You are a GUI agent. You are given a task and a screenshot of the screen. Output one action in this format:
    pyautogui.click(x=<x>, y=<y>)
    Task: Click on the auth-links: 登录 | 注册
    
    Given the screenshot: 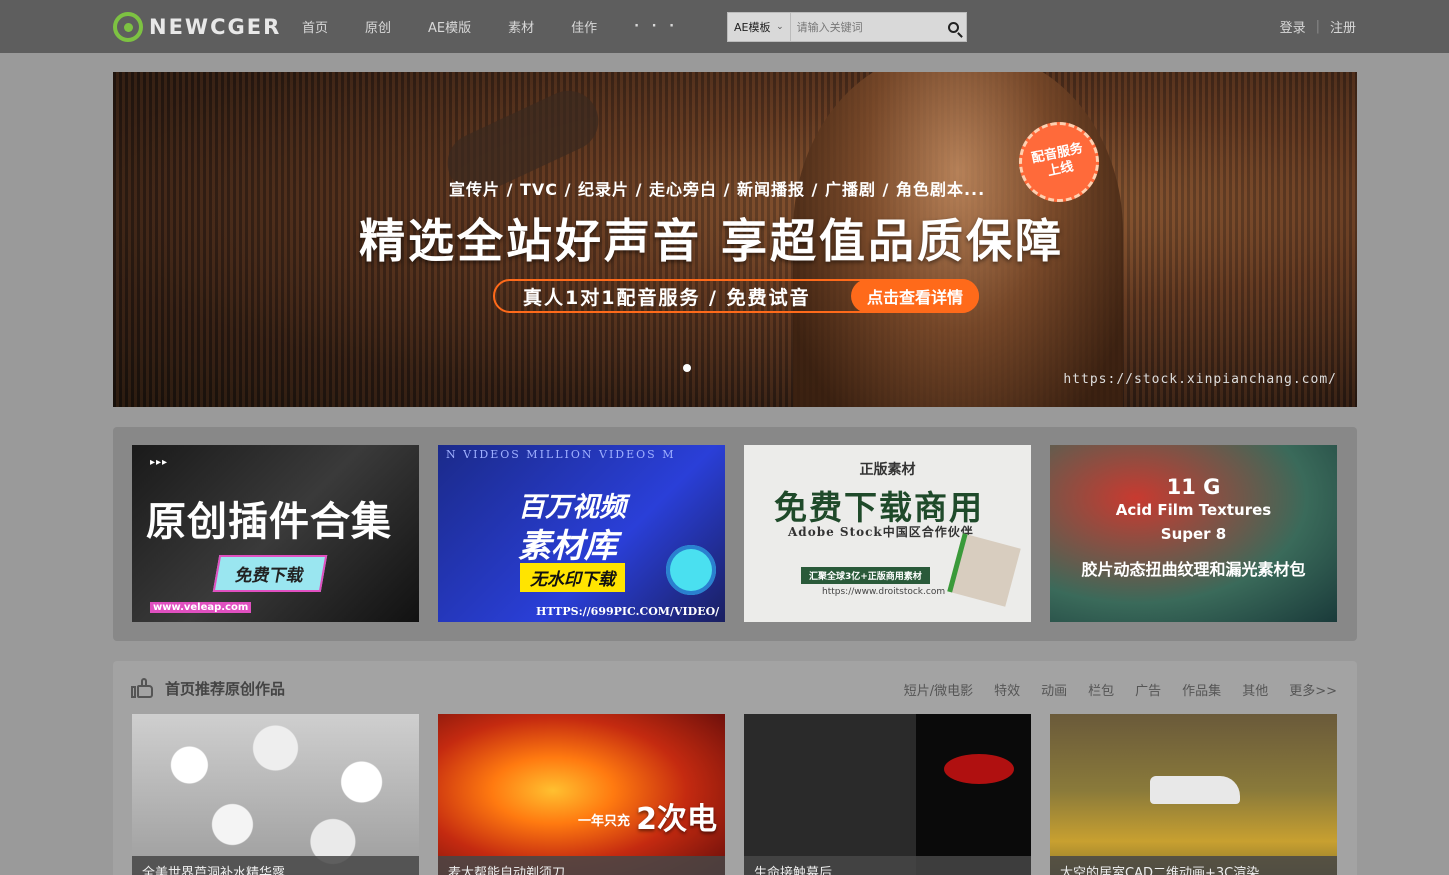 What is the action you would take?
    pyautogui.click(x=1318, y=26)
    